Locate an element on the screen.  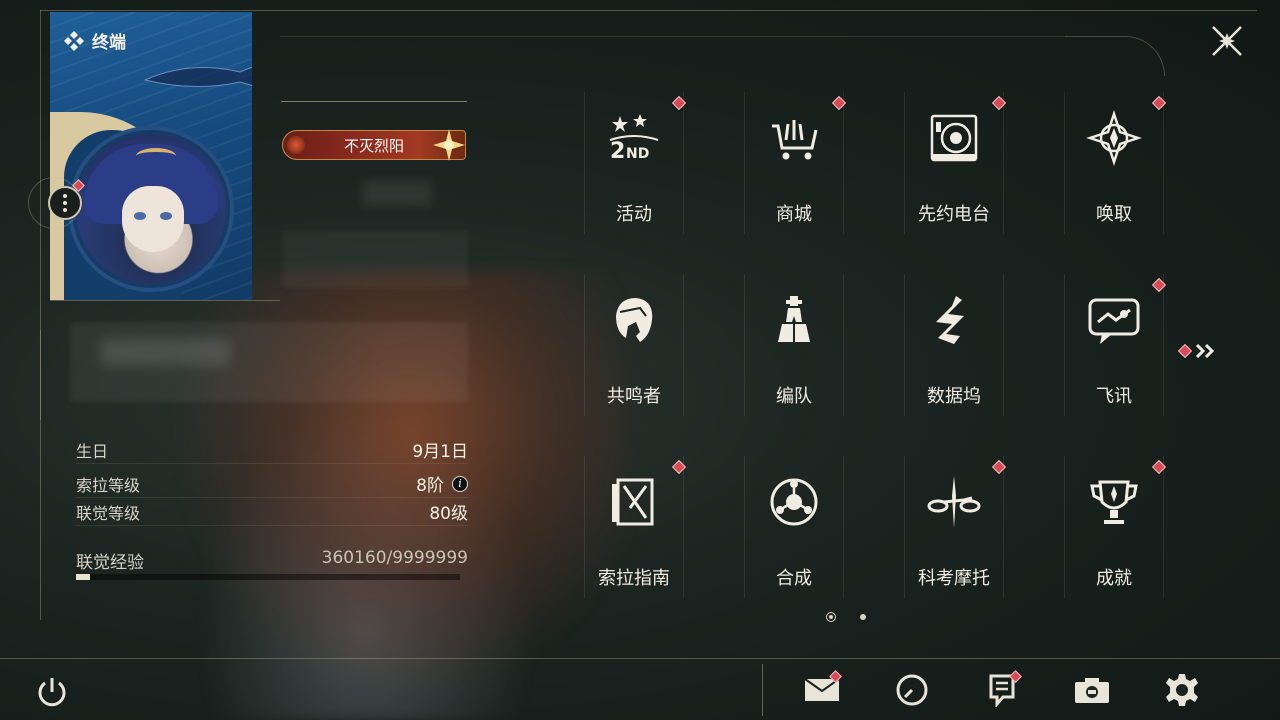
close-icon is located at coordinates (1227, 41).